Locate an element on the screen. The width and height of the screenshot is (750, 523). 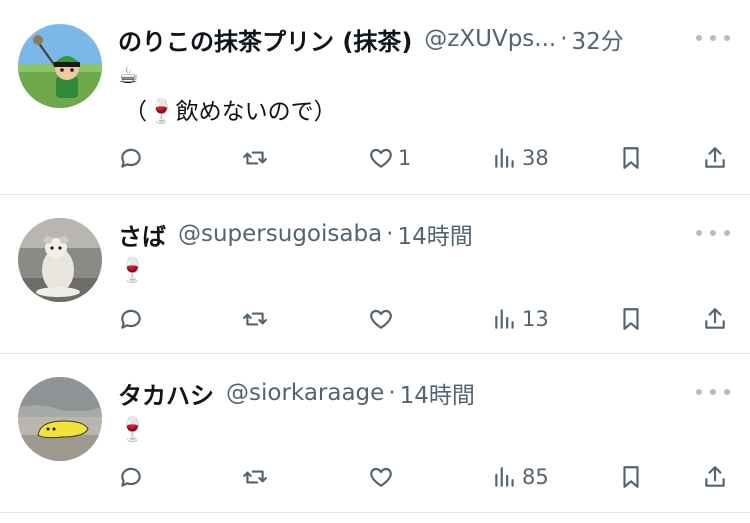
tweet-header: タカハシ @siorkaraage · 14時間 is located at coordinates (296, 393).